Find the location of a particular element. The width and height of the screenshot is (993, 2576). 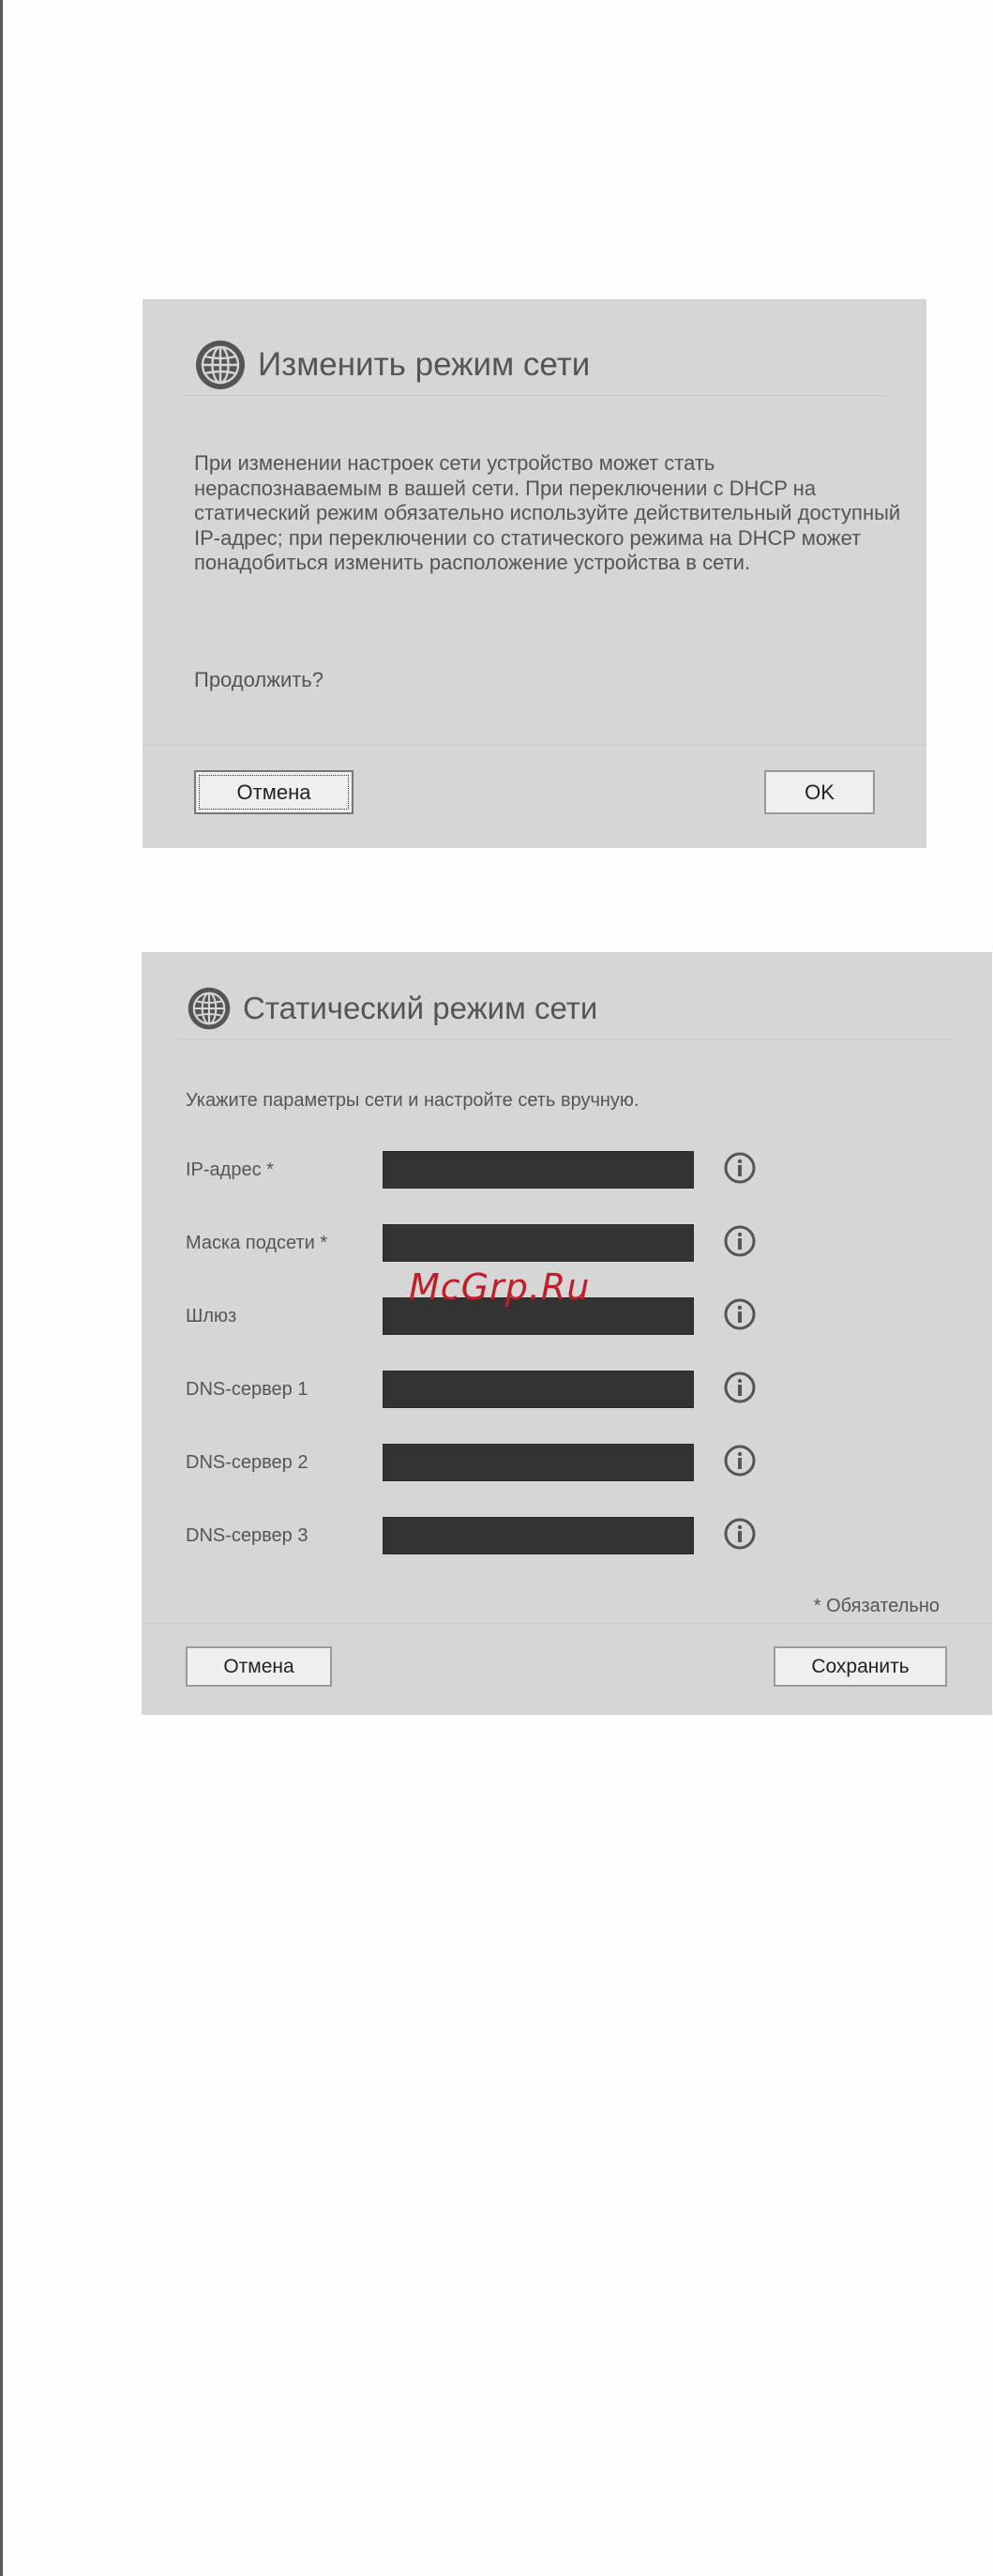

page-left-border is located at coordinates (1, 1288).